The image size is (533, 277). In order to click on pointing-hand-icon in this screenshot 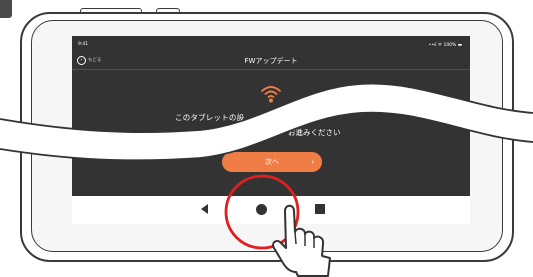, I will do `click(301, 240)`.